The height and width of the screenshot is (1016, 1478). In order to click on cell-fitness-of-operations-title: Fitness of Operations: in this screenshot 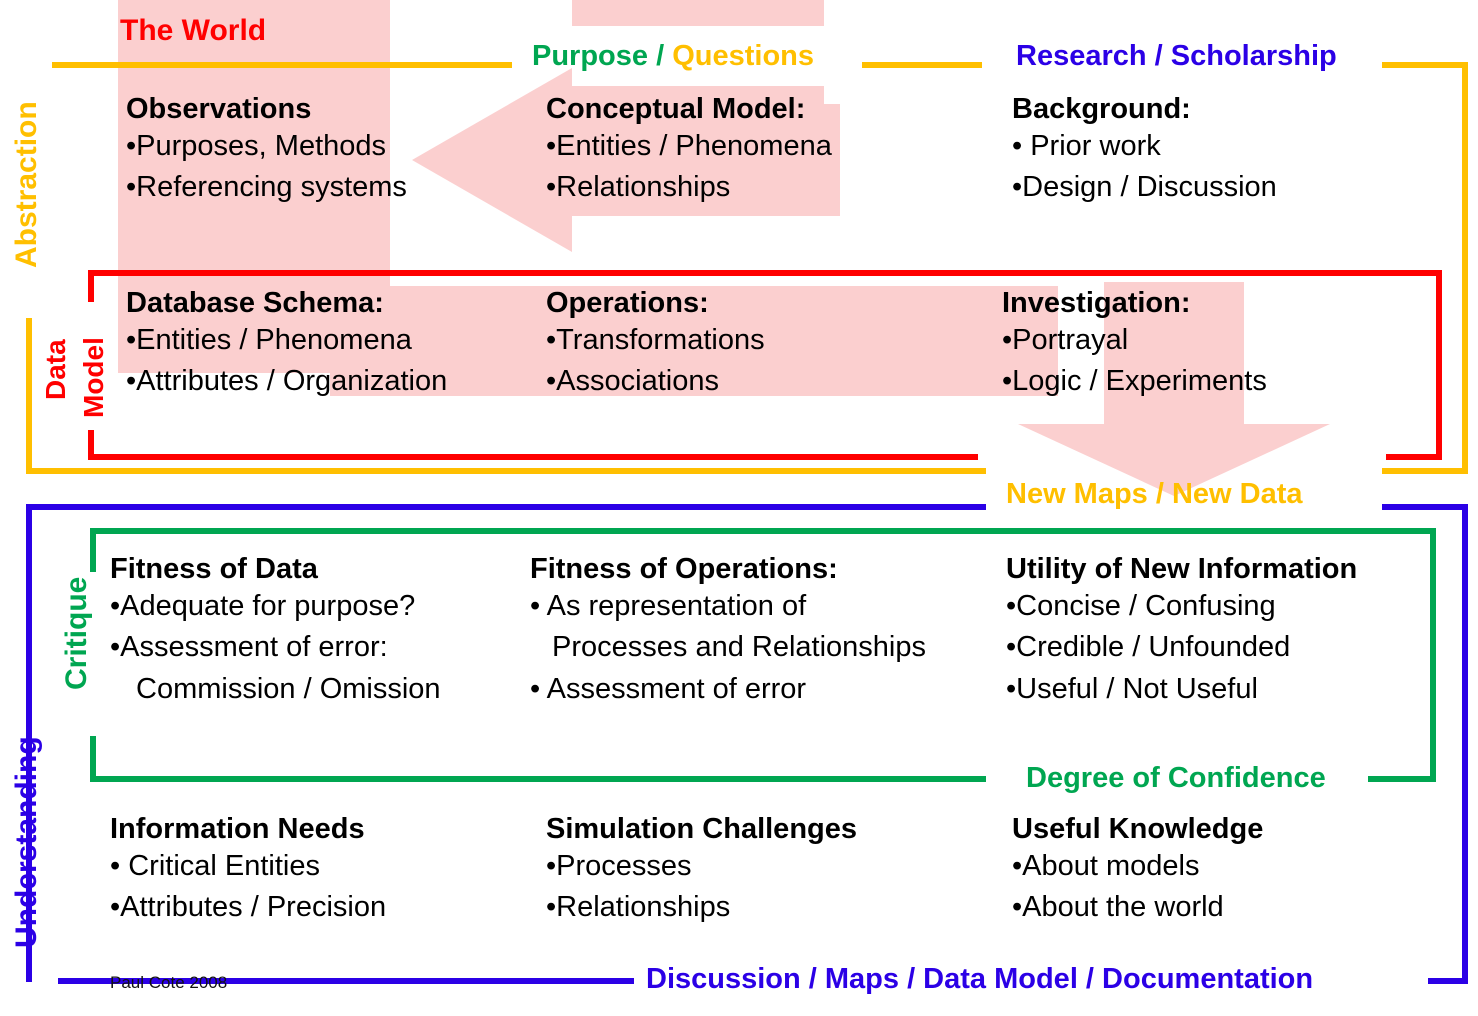, I will do `click(684, 569)`.